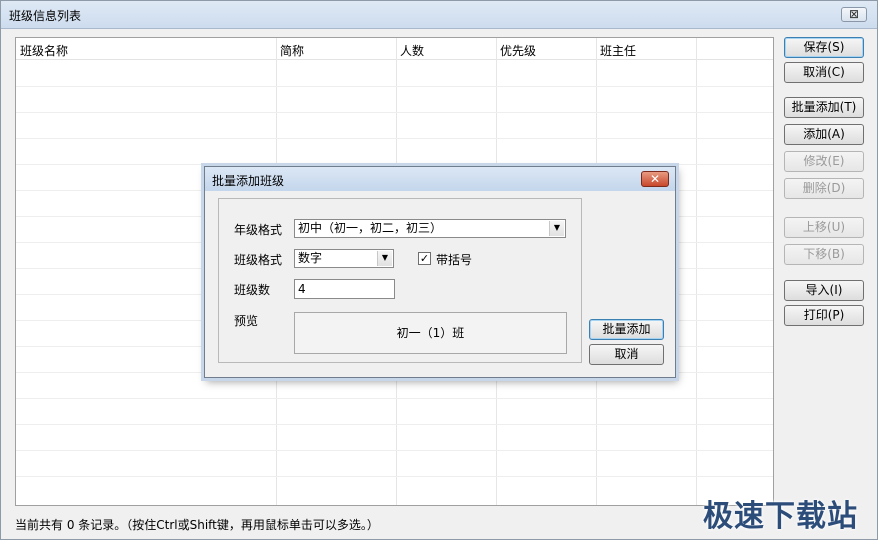 This screenshot has height=540, width=878. I want to click on preview-value: 初一（1）班, so click(430, 333).